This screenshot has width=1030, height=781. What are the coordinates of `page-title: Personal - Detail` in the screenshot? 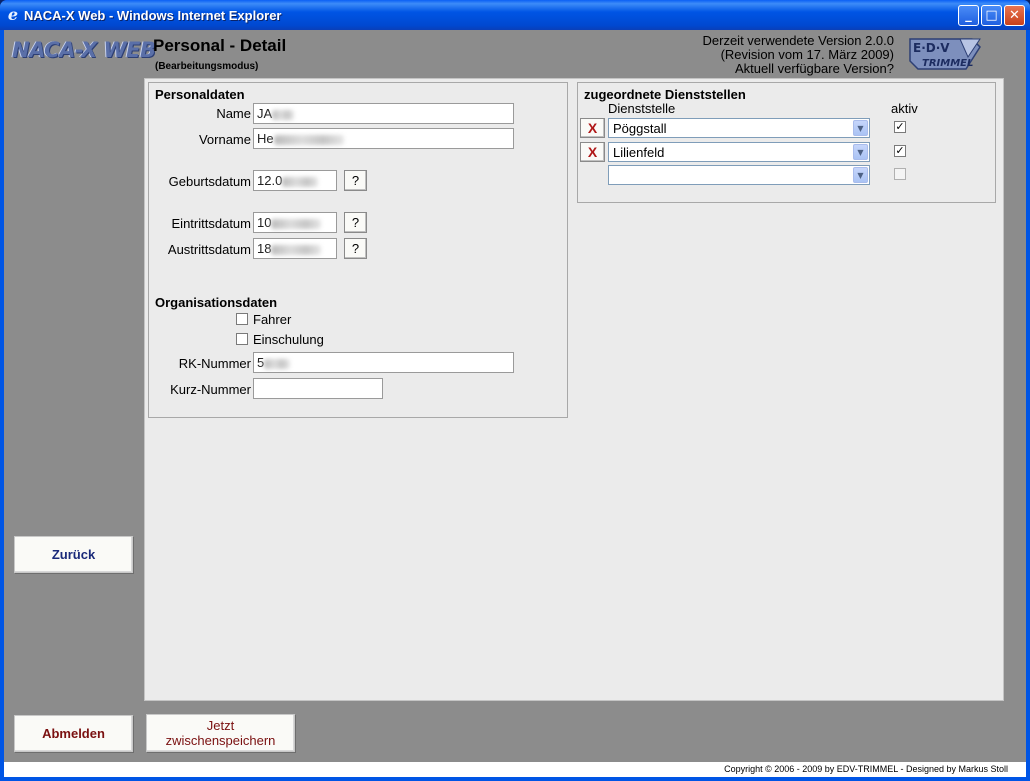 It's located at (220, 45).